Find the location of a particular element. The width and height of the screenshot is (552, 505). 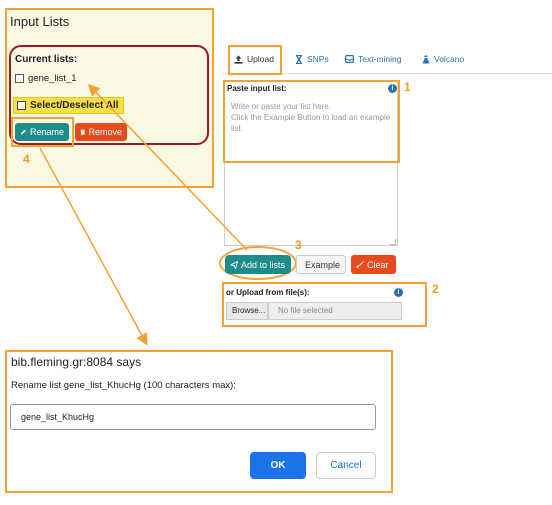

example-label: Example is located at coordinates (323, 264).